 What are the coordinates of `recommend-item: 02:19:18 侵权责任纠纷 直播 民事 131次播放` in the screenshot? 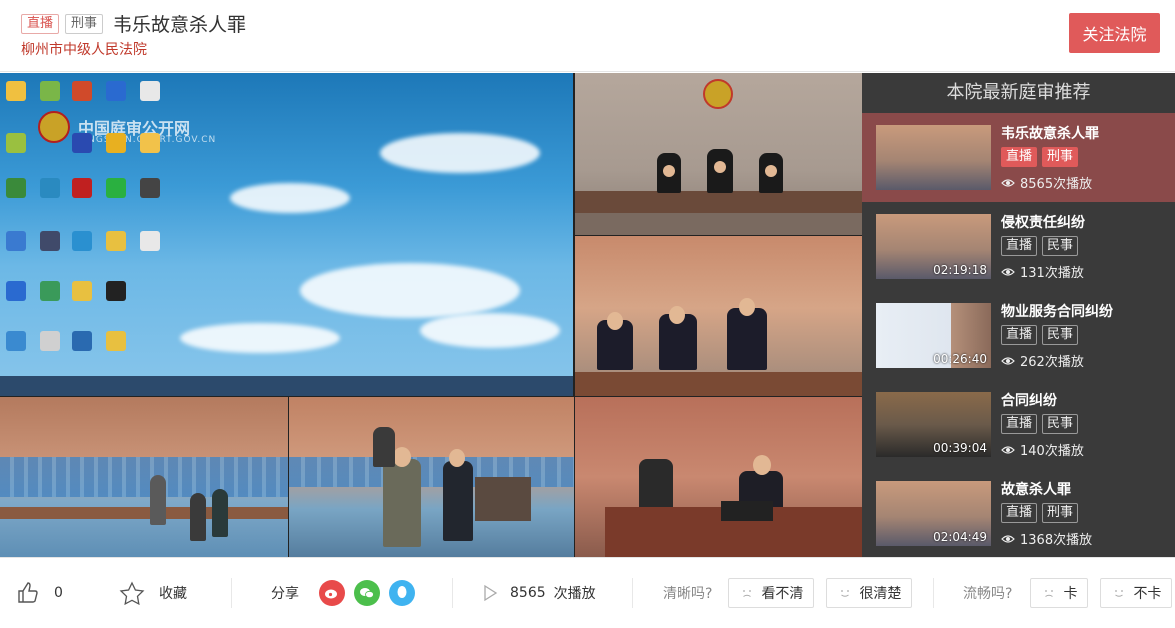 It's located at (1018, 246).